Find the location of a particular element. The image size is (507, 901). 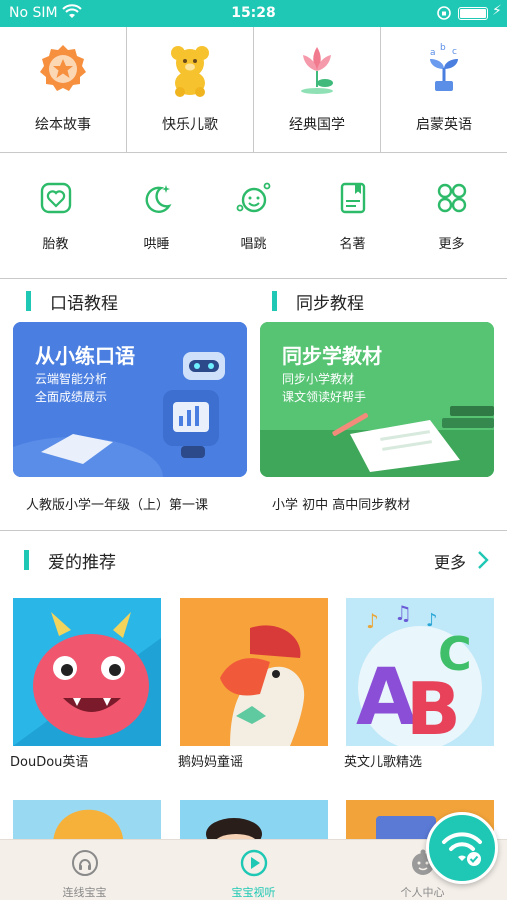

tab-connect-baby: 连线宝宝 is located at coordinates (84, 870).